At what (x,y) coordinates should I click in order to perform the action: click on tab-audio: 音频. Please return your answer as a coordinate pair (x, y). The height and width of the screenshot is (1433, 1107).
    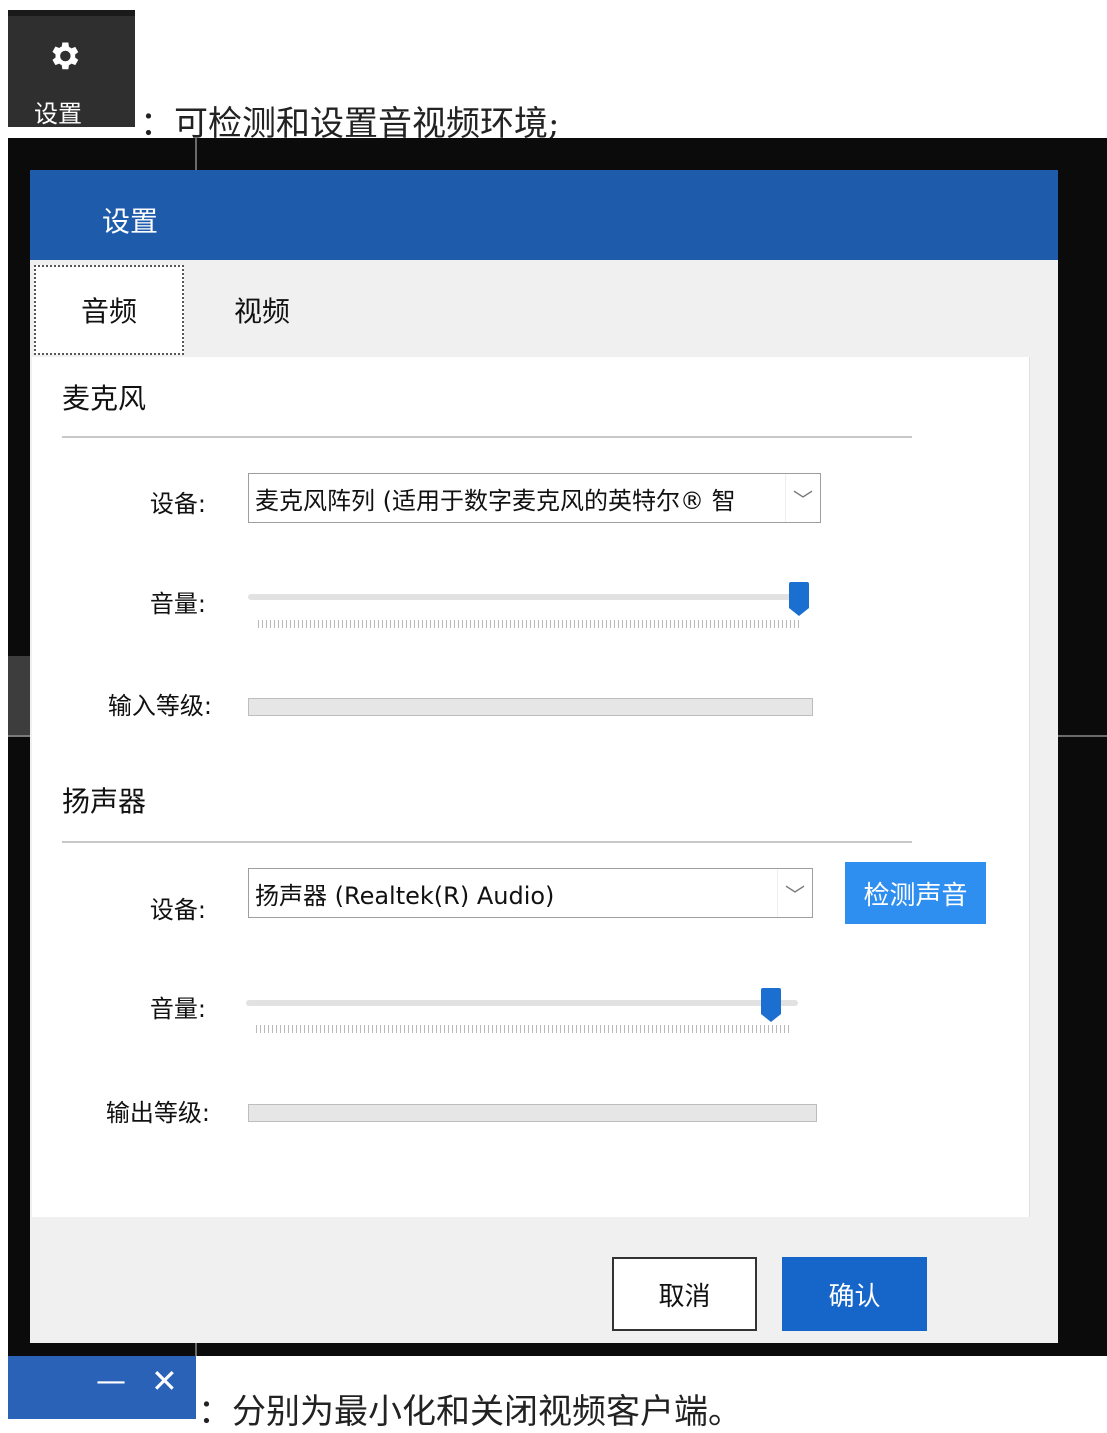
    Looking at the image, I should click on (109, 310).